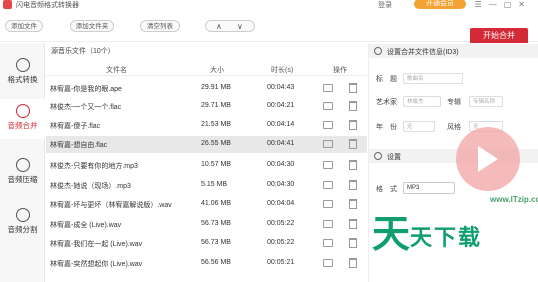  What do you see at coordinates (216, 124) in the screenshot?
I see `file-size: 21.53 MB` at bounding box center [216, 124].